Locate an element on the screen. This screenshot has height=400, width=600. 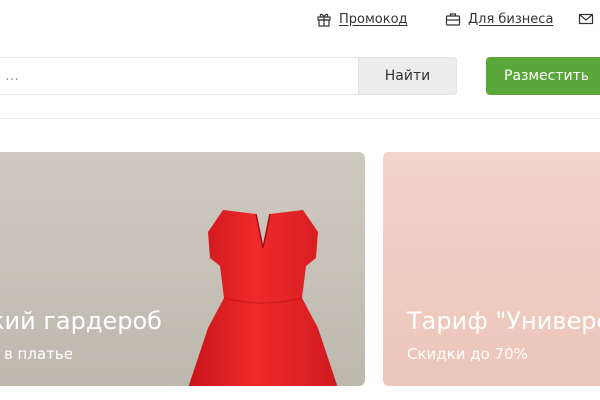
business-label: Для бизнеса is located at coordinates (511, 19).